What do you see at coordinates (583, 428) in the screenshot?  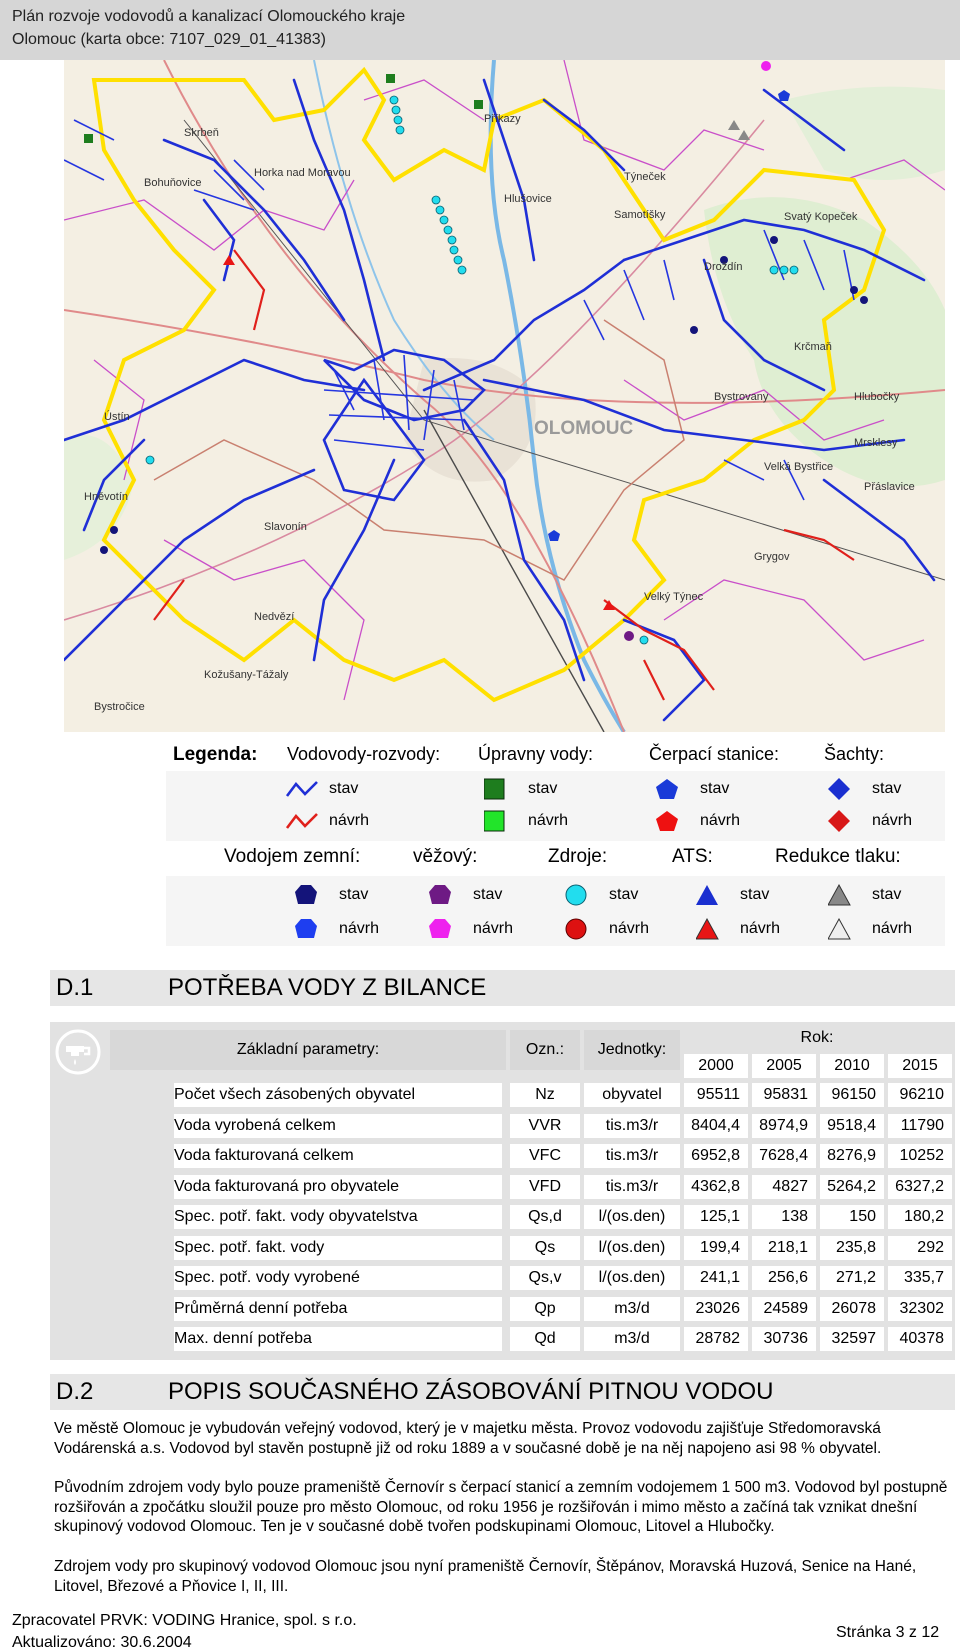 I see `map-city-label: OLOMOUC` at bounding box center [583, 428].